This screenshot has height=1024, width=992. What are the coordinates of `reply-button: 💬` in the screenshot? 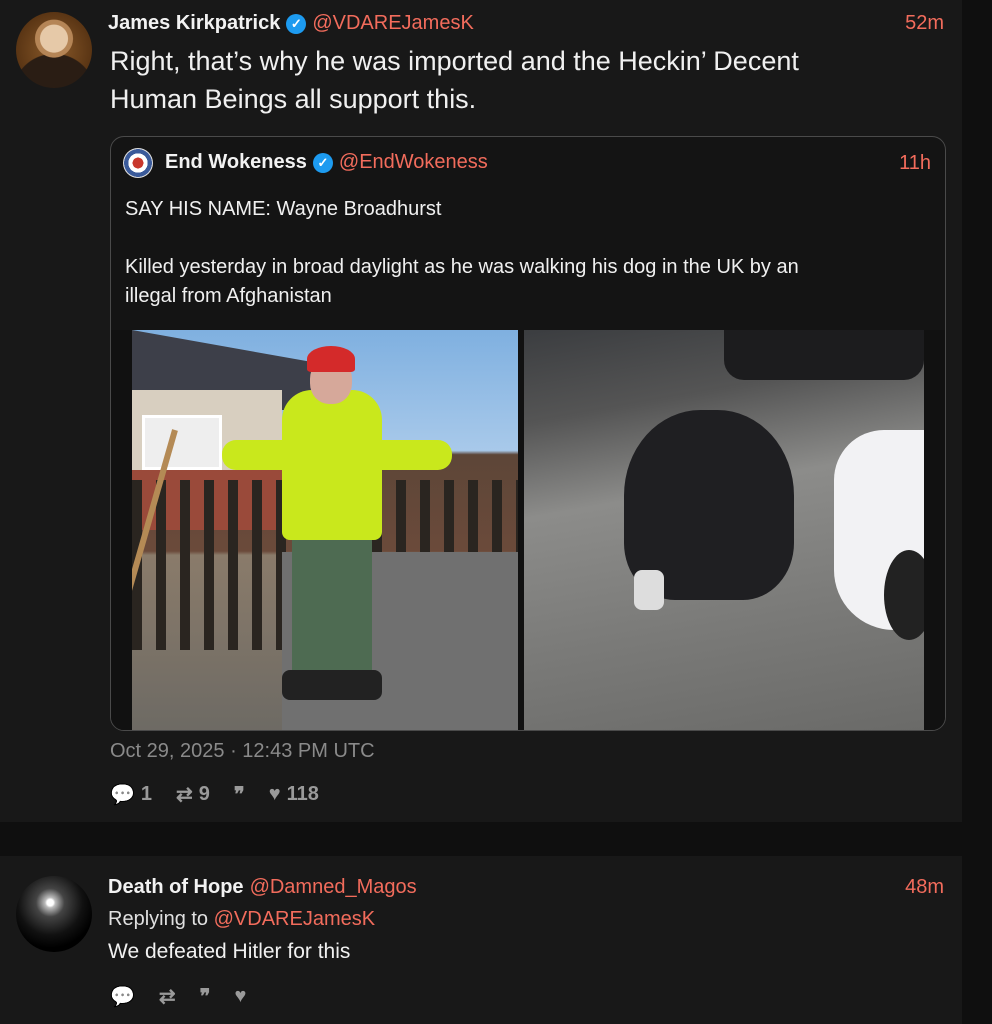 It's located at (122, 996).